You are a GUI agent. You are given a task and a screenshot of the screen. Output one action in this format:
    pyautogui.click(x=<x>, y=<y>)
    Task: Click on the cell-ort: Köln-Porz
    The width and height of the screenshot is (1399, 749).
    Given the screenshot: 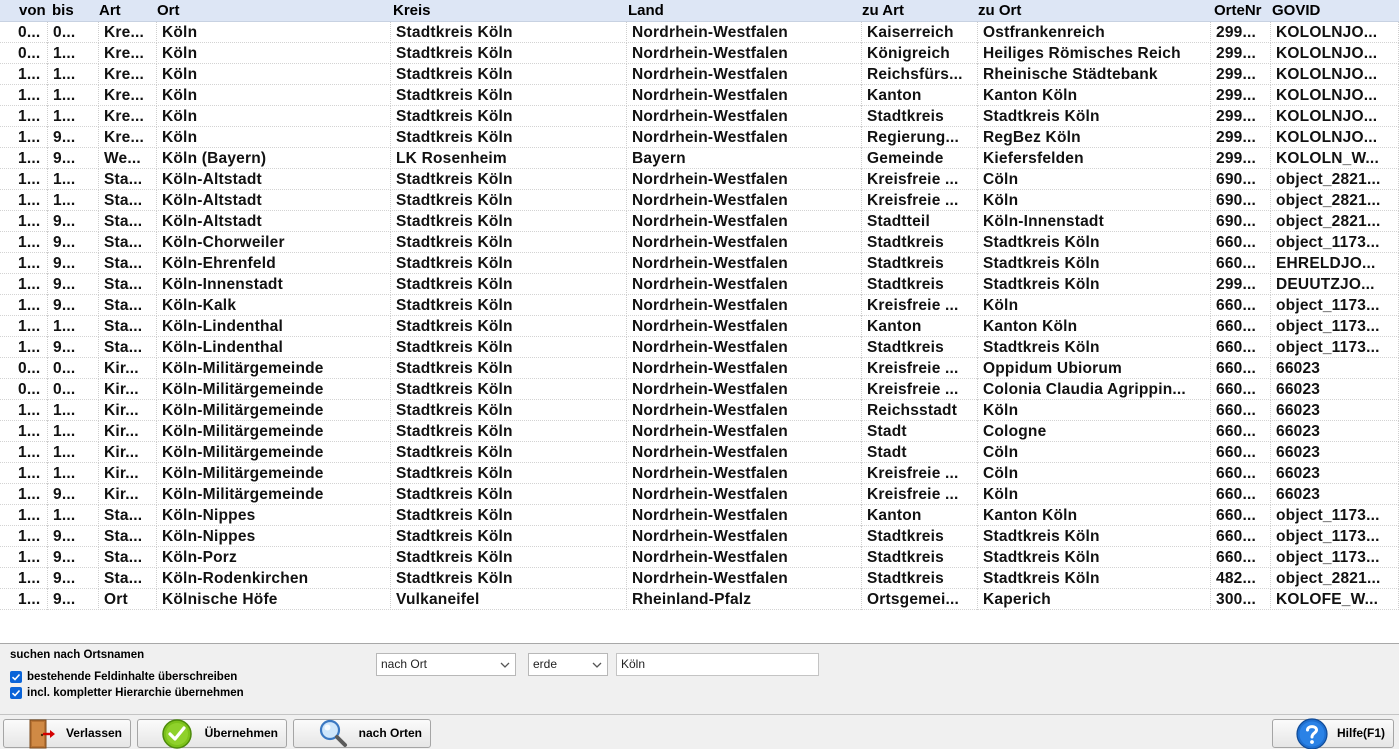 What is the action you would take?
    pyautogui.click(x=274, y=557)
    